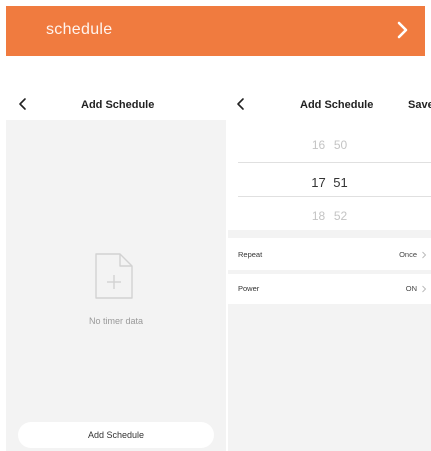 The height and width of the screenshot is (451, 431). What do you see at coordinates (116, 321) in the screenshot?
I see `empty-state-text: No timer data` at bounding box center [116, 321].